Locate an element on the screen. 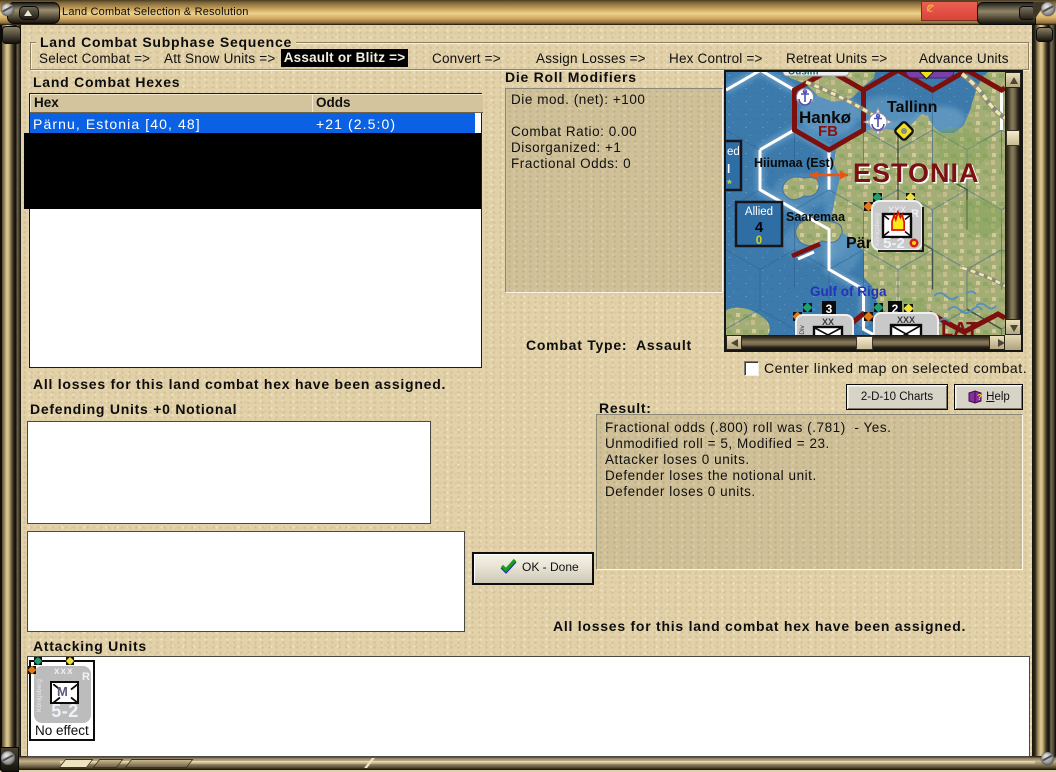  svg-text: Pär is located at coordinates (859, 243).